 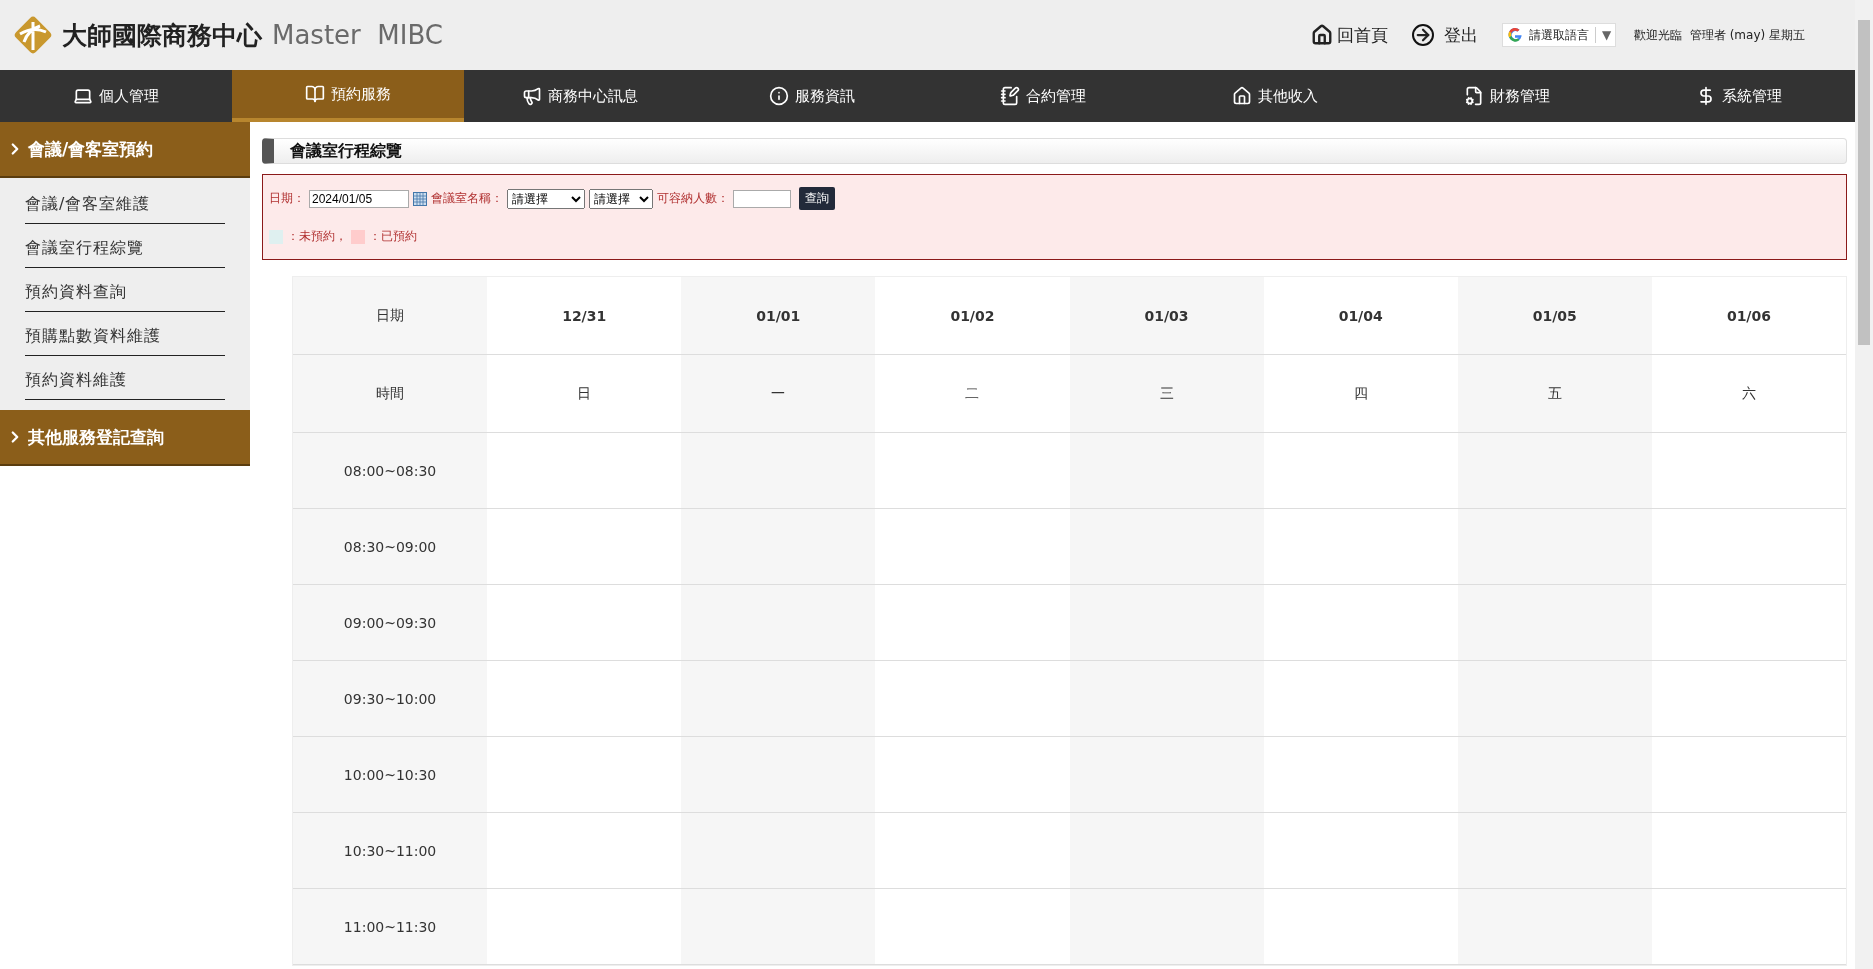 I want to click on table-header: 一, so click(x=778, y=394).